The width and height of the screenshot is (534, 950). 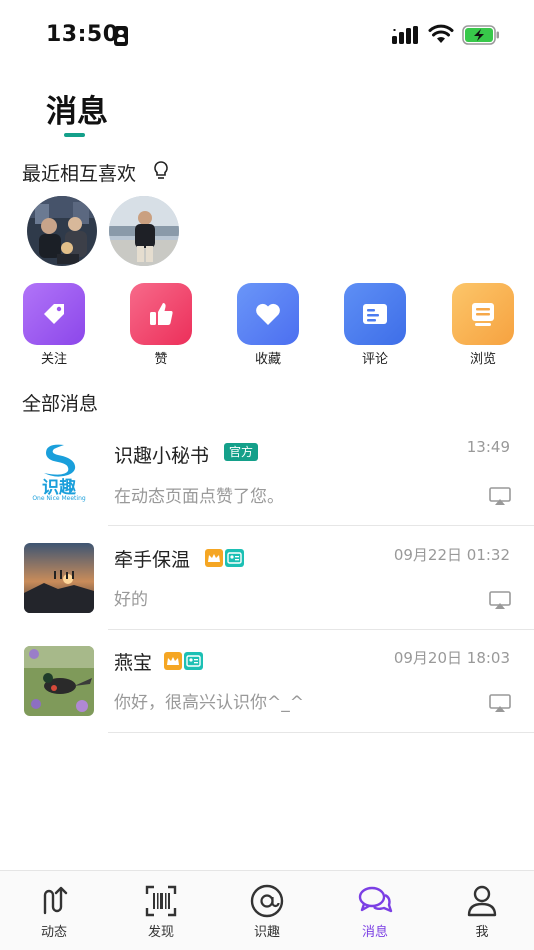 I want to click on barcode-scan-icon, so click(x=161, y=901).